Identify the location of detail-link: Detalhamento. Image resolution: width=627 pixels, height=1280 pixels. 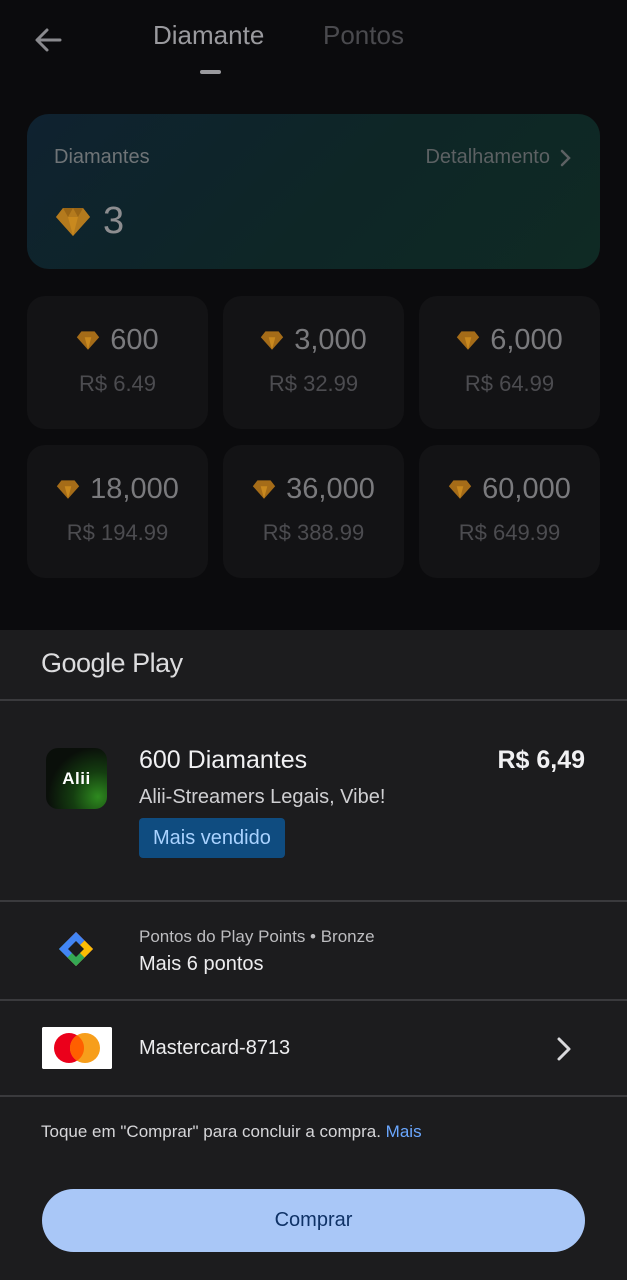
(498, 157).